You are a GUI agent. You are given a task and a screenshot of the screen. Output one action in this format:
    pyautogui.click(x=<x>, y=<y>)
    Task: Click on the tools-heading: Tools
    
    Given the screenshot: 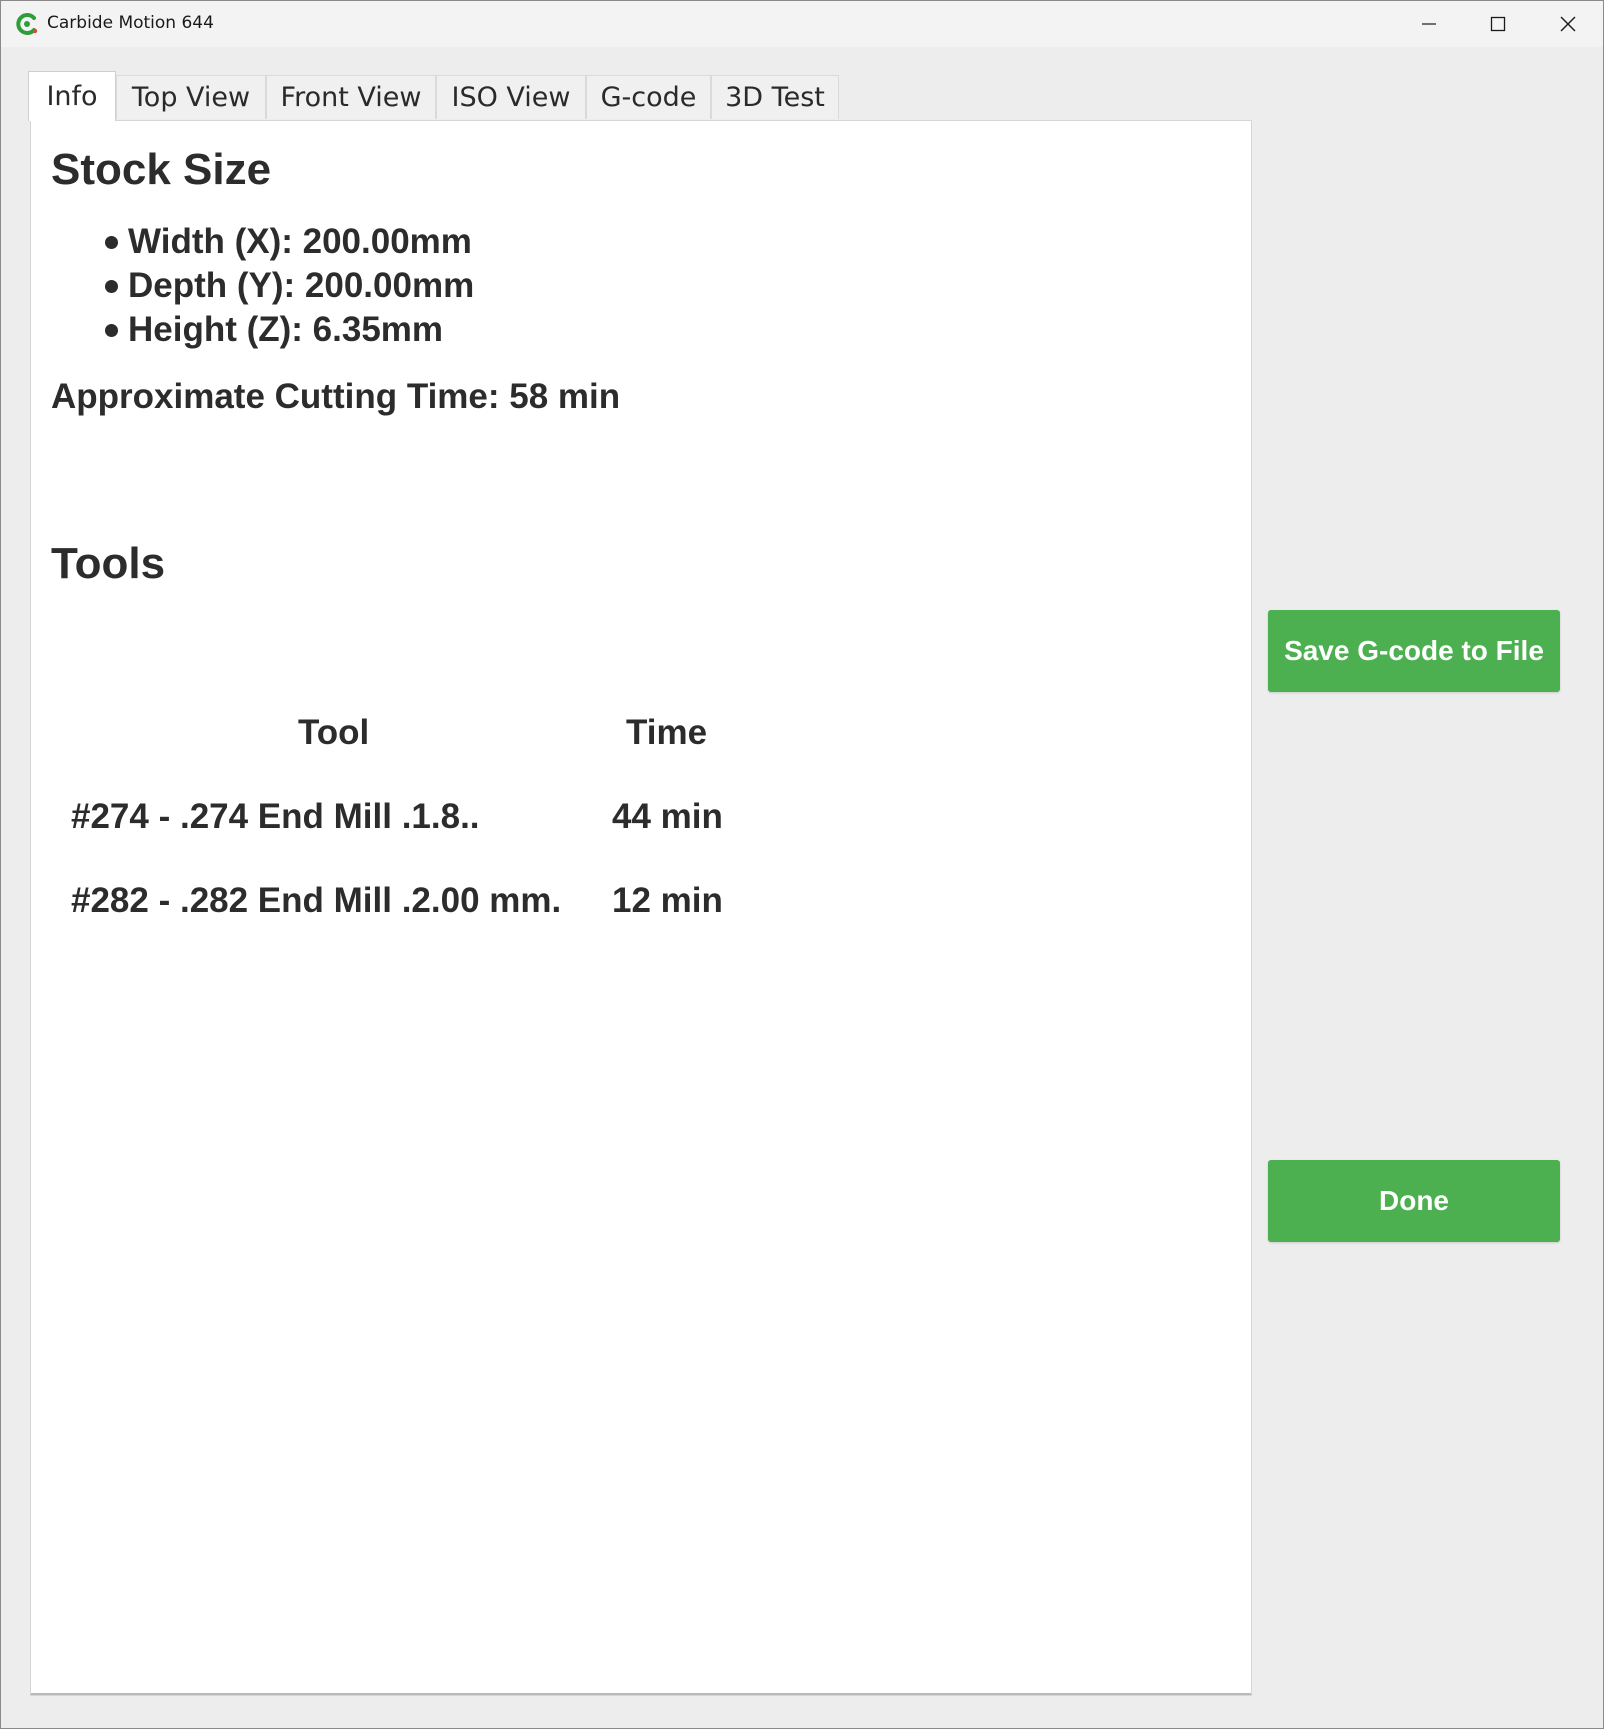 What is the action you would take?
    pyautogui.click(x=108, y=563)
    